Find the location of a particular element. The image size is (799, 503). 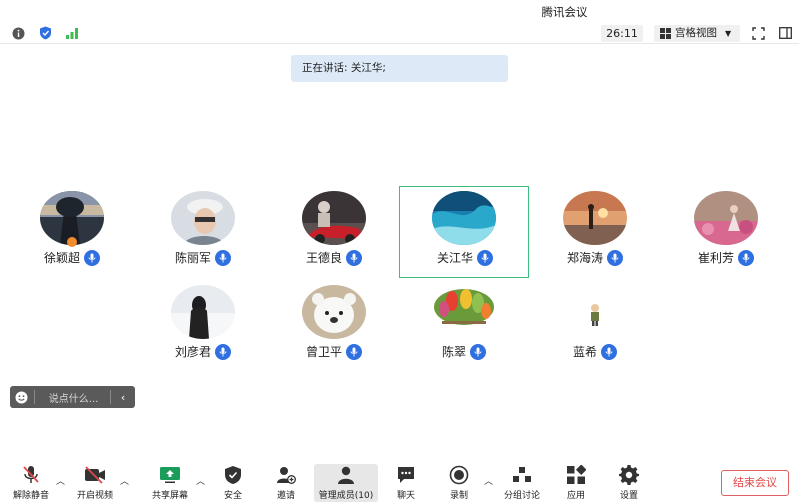

breakout-label: 分组讨论 is located at coordinates (521, 496).